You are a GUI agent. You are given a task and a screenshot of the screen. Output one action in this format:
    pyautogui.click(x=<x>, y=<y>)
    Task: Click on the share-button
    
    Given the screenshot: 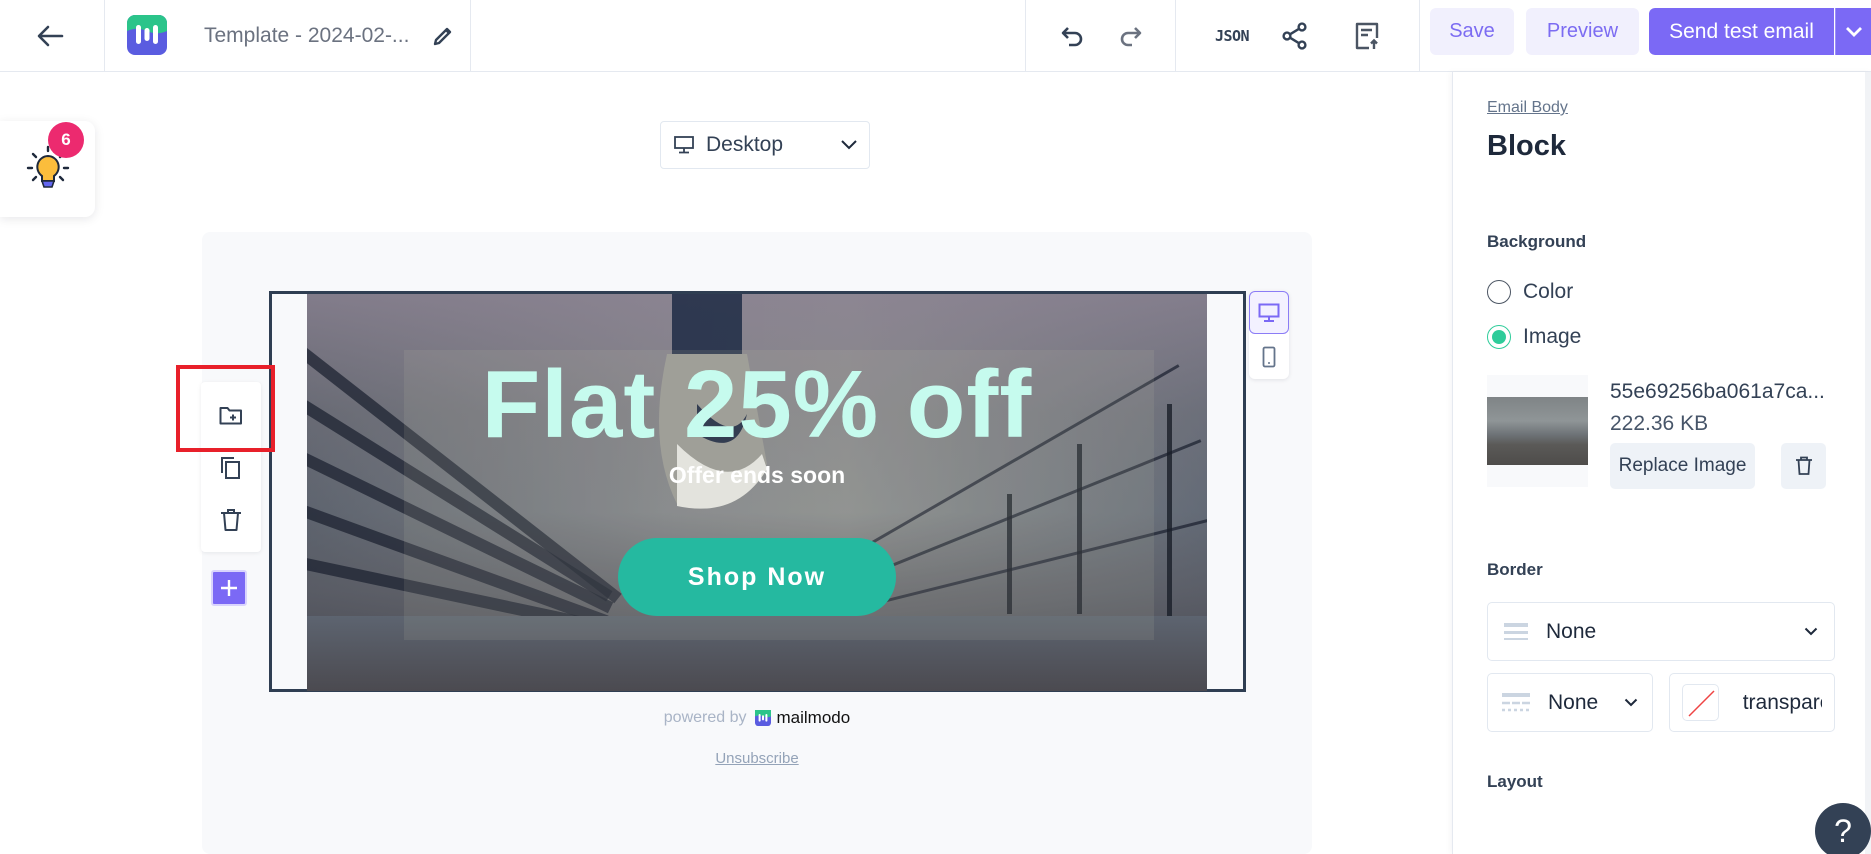 What is the action you would take?
    pyautogui.click(x=1295, y=35)
    